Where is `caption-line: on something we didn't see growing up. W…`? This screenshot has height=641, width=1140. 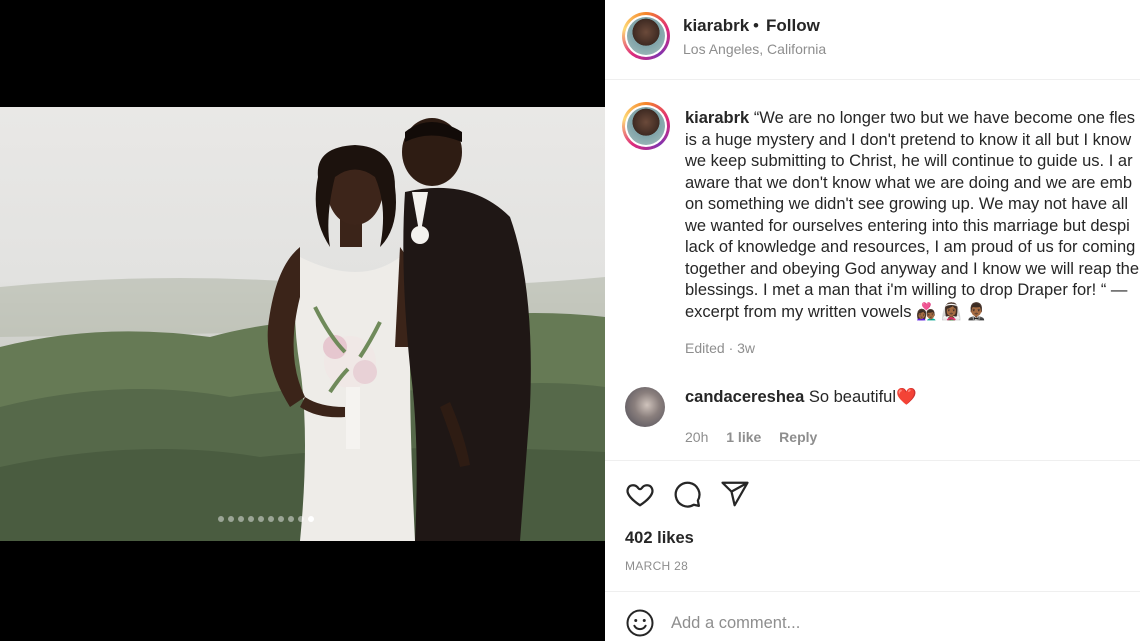
caption-line: on something we didn't see growing up. W… is located at coordinates (907, 204).